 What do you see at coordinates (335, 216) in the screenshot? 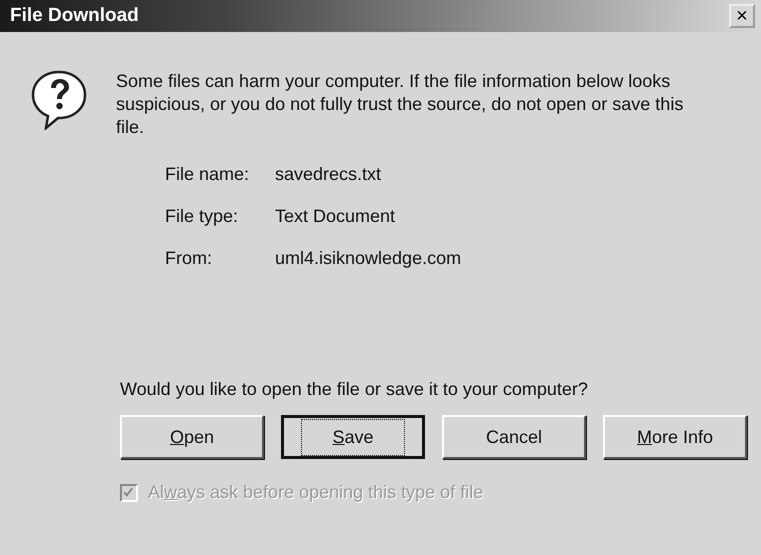
I see `field-value: Text Document` at bounding box center [335, 216].